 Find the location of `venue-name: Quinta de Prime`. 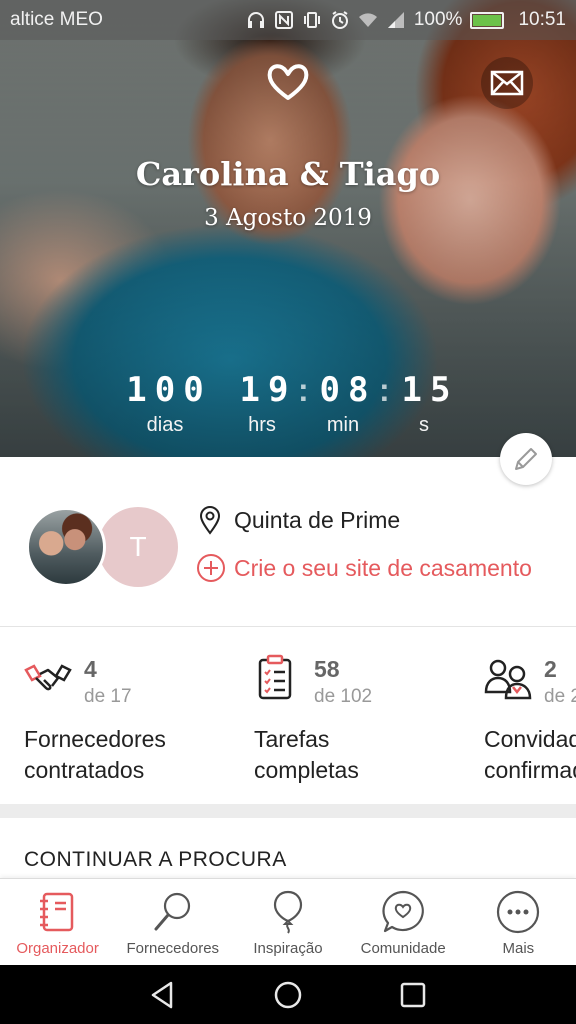

venue-name: Quinta de Prime is located at coordinates (317, 519).